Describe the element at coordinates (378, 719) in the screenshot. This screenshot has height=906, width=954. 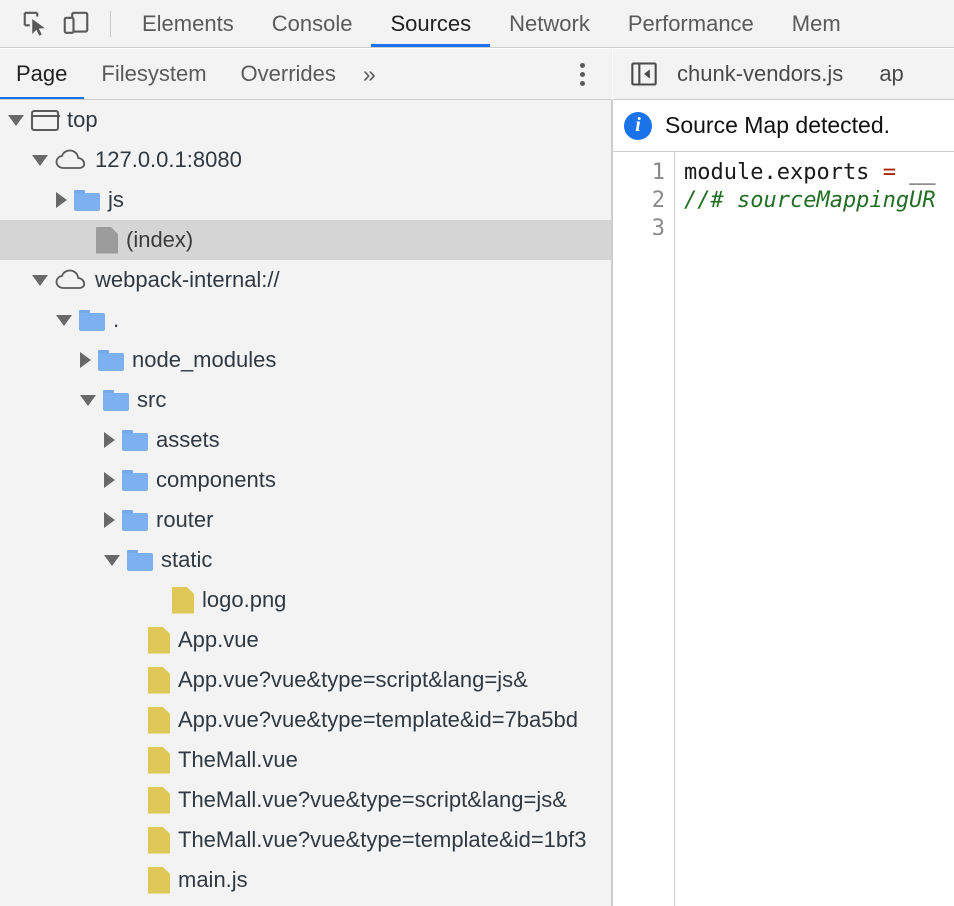
I see `tree-item-label: App.vue?vue&type=template&id=7ba5bd` at that location.